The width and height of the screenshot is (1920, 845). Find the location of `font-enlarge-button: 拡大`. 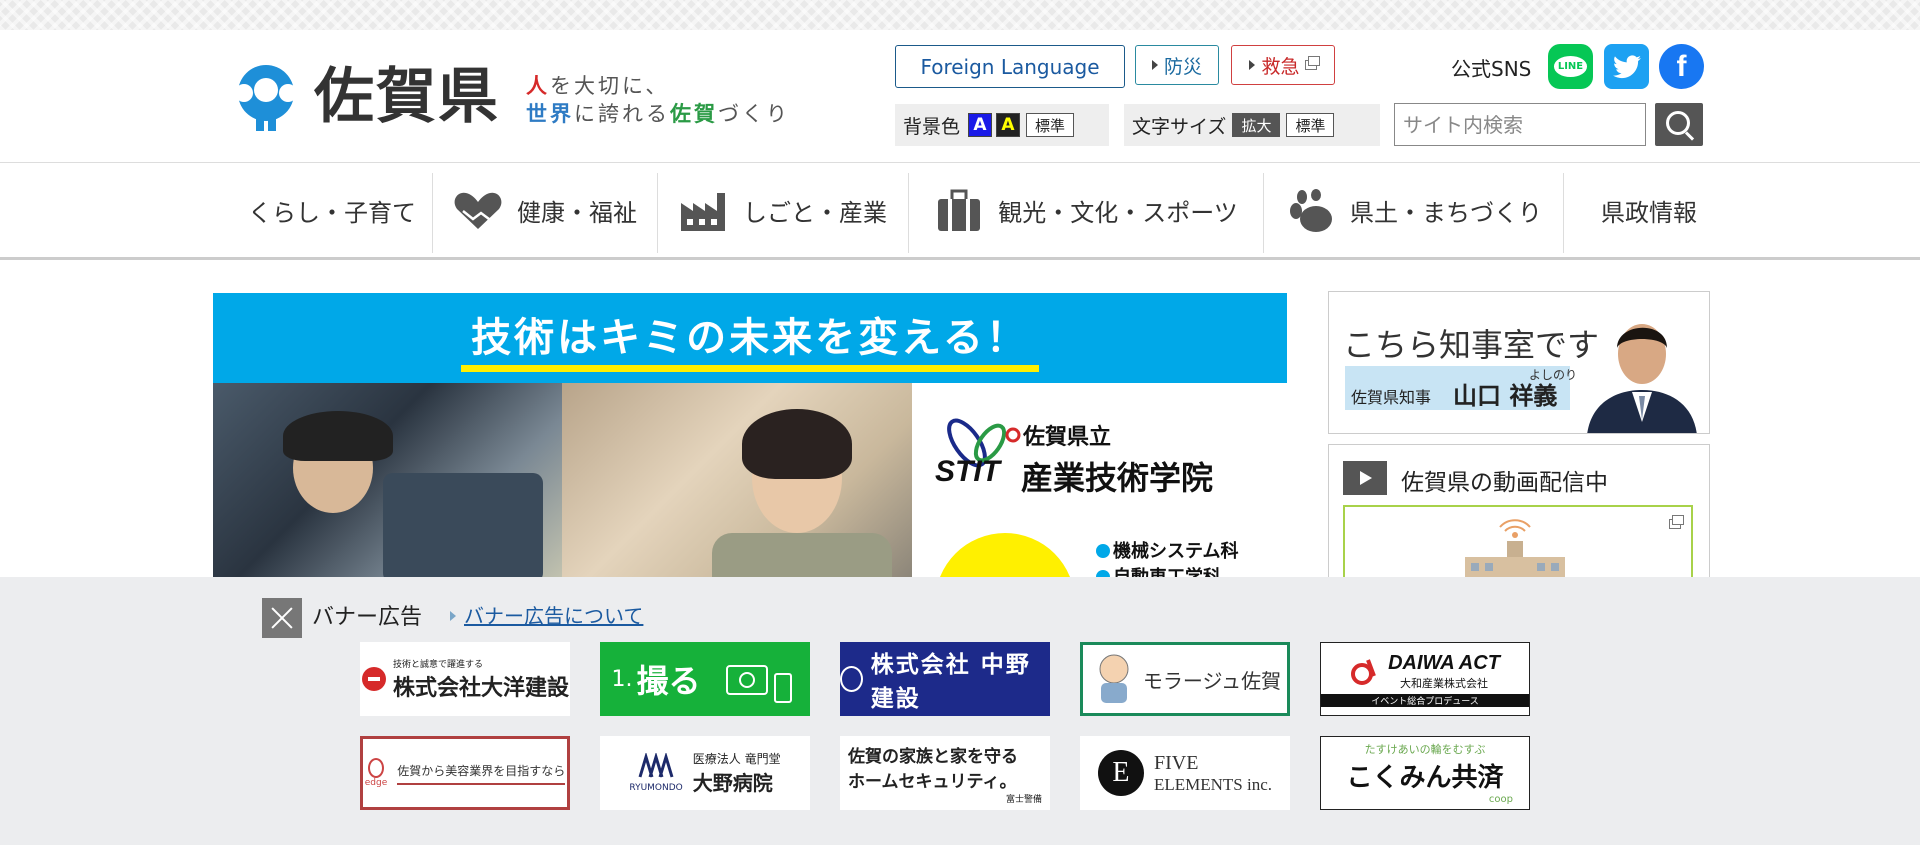

font-enlarge-button: 拡大 is located at coordinates (1256, 125).